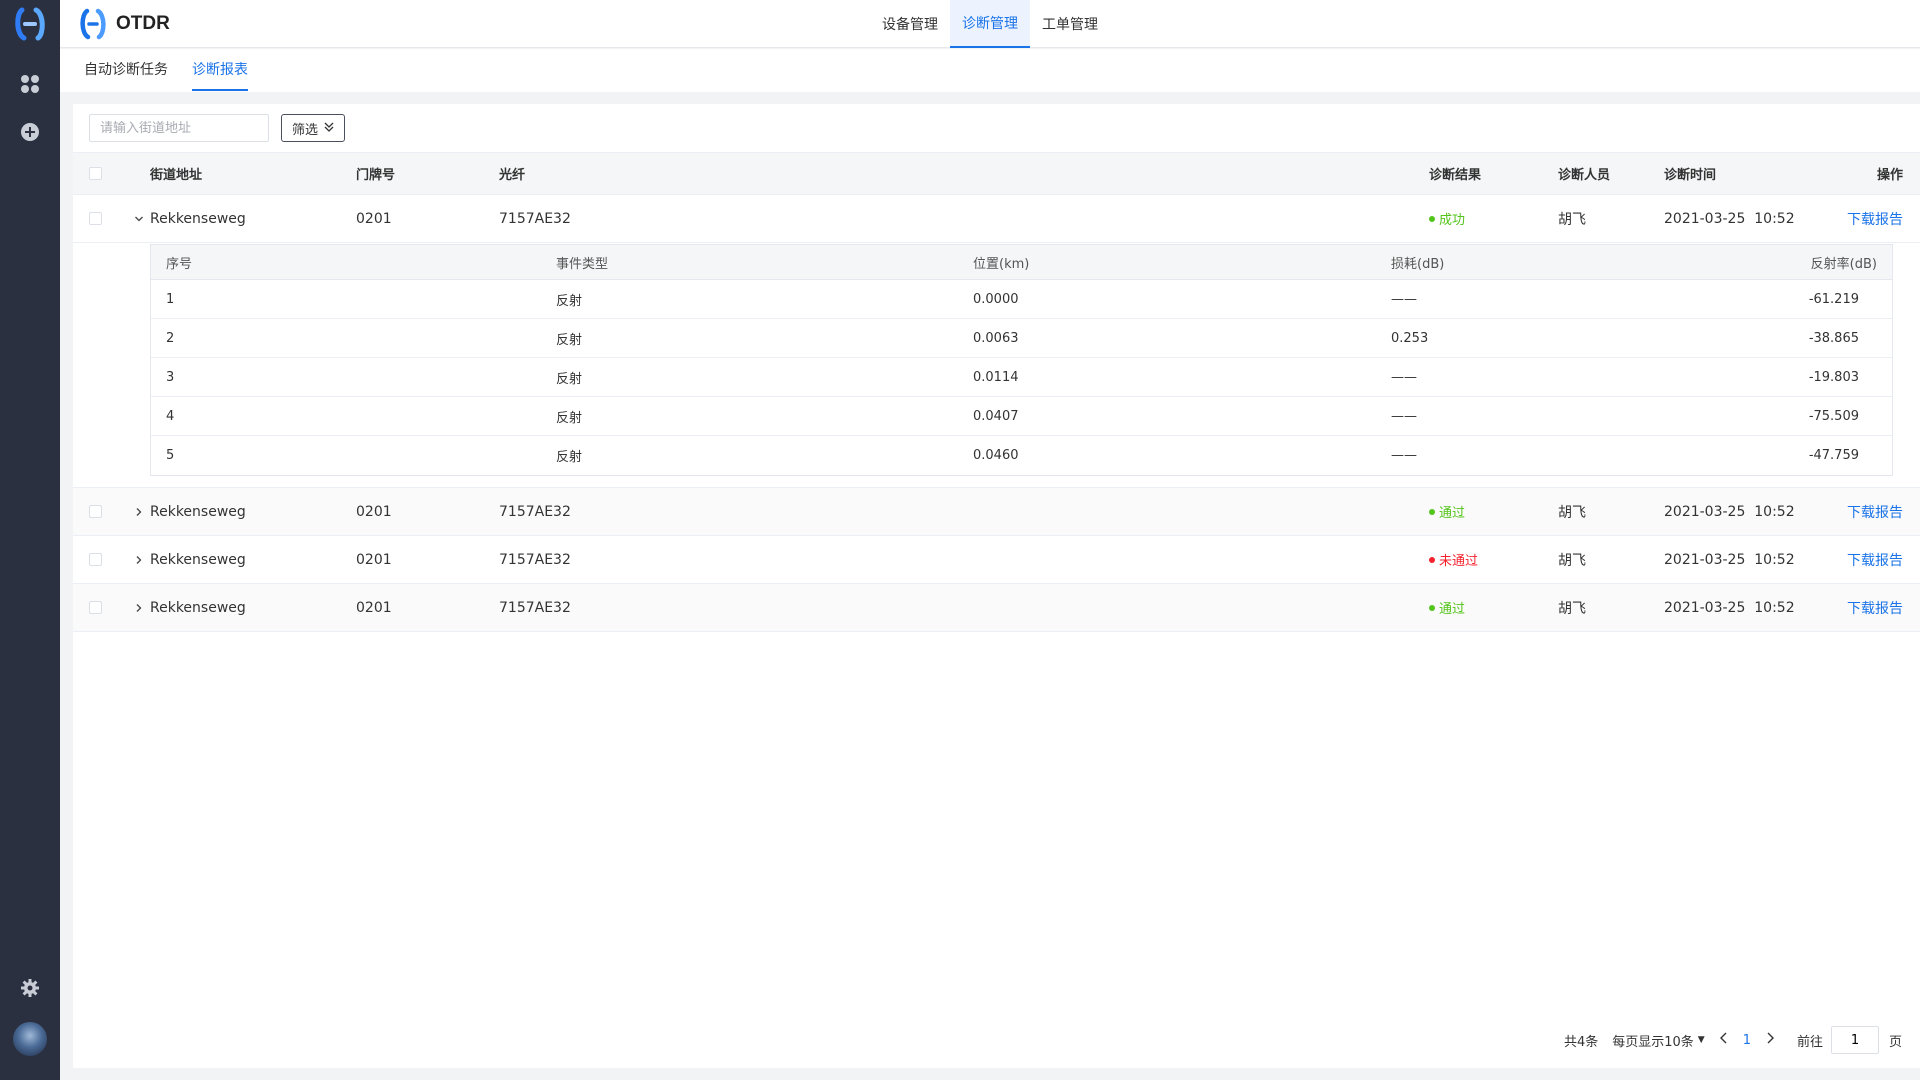 This screenshot has height=1080, width=1920. I want to click on reflect-cell: -47.759, so click(1833, 455).